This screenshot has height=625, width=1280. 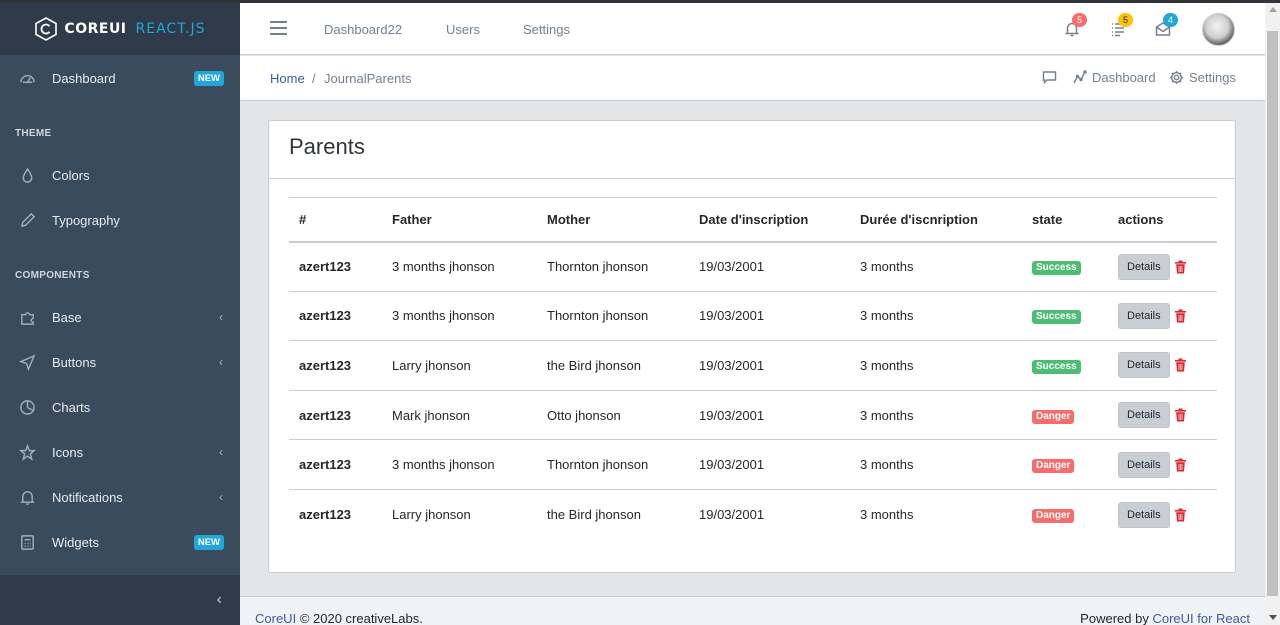 I want to click on header-nav-dashboard: Dashboard22, so click(x=363, y=29).